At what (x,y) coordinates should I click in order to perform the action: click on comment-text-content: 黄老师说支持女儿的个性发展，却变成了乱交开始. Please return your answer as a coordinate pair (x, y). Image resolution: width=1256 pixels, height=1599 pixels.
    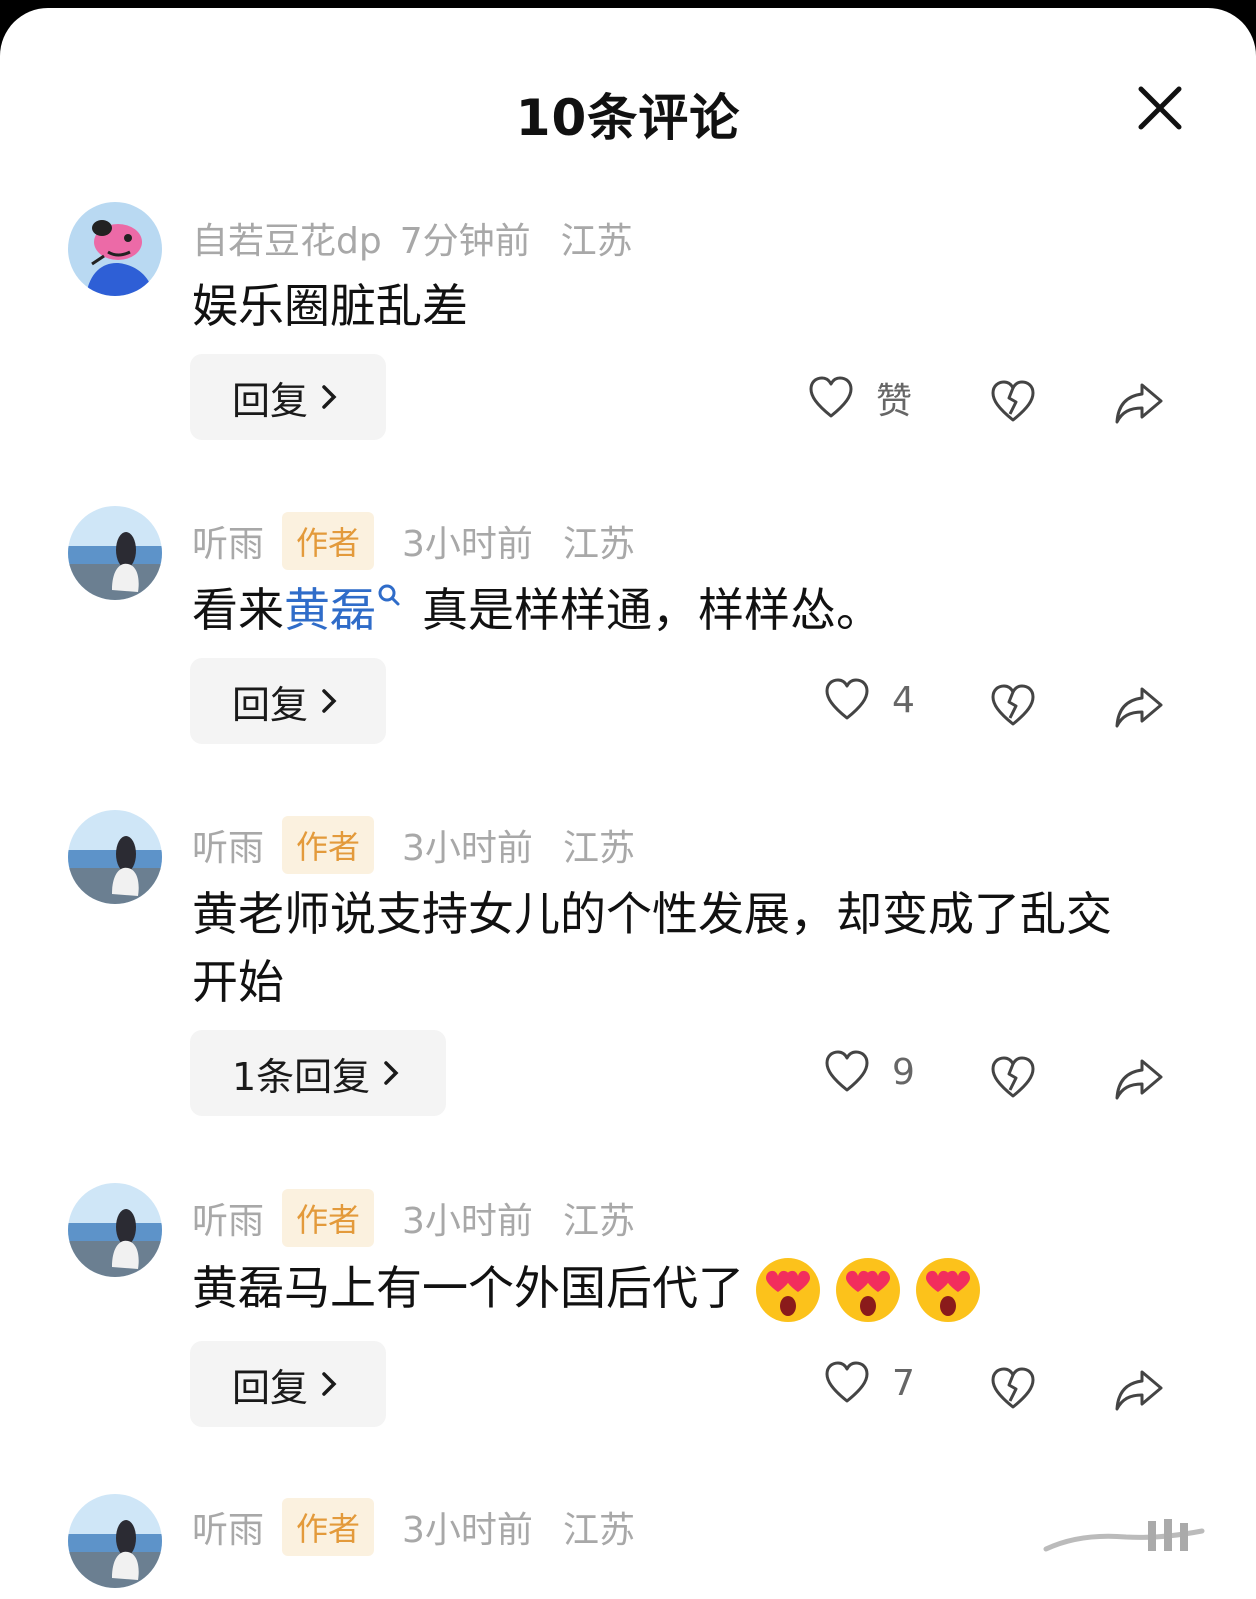
    Looking at the image, I should click on (652, 948).